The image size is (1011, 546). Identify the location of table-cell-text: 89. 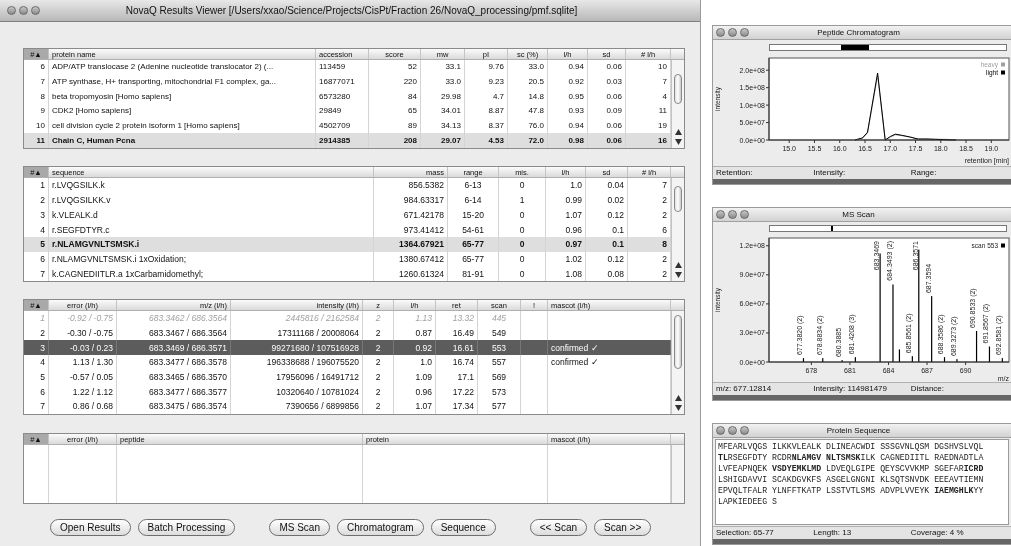
(412, 126).